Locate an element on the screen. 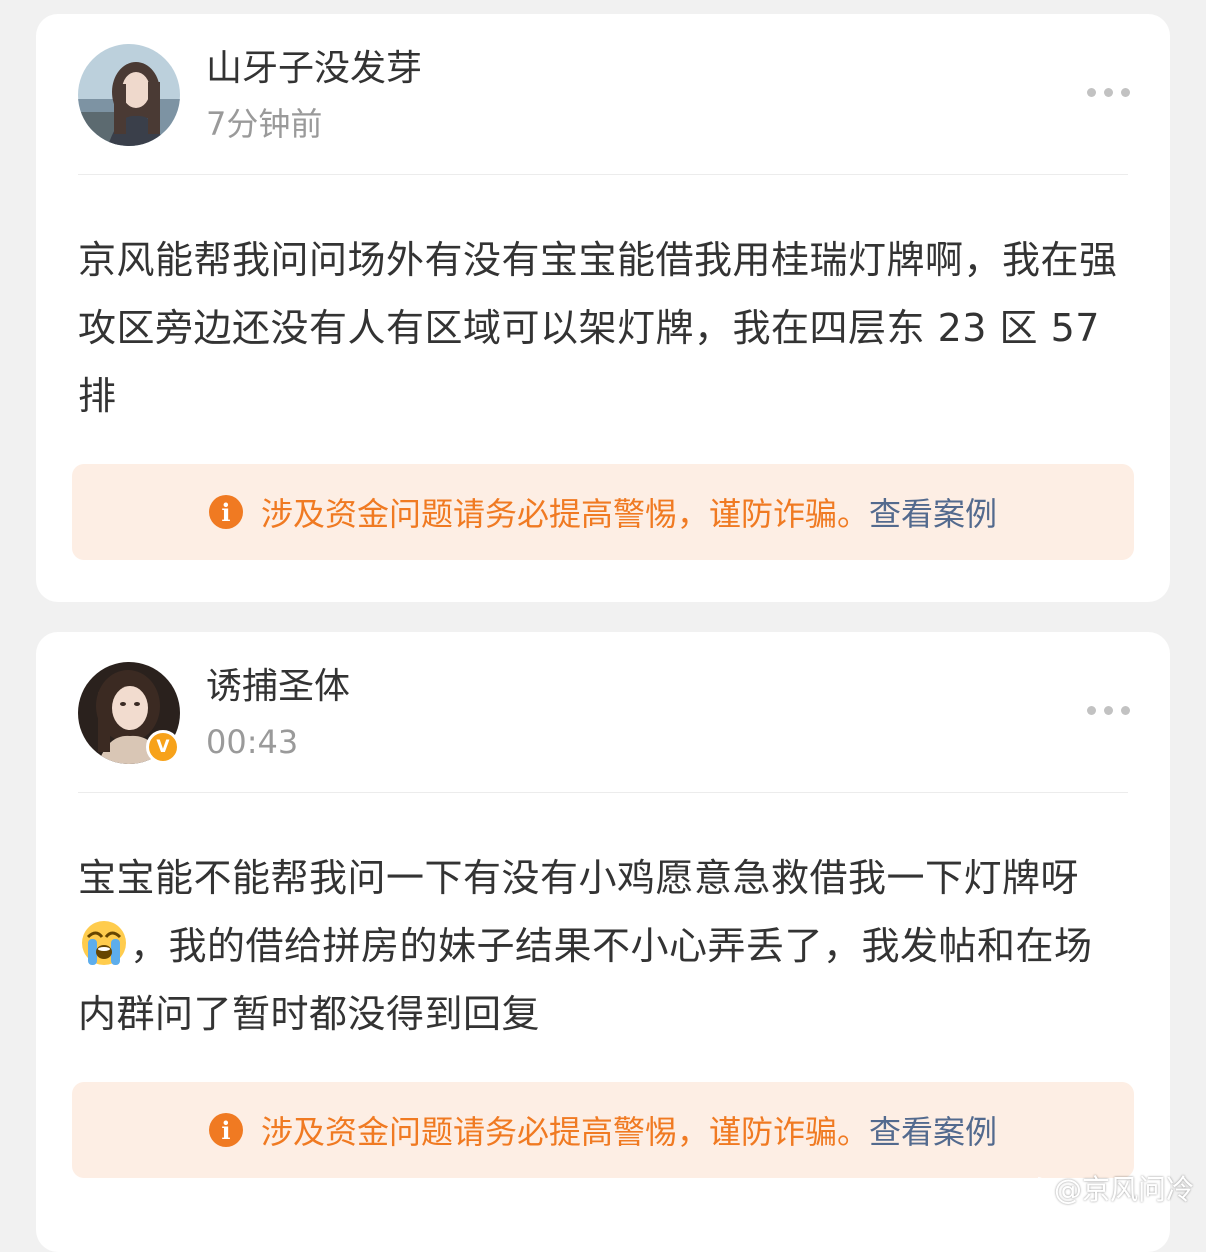  post-content-part: 宝宝能不能帮我问一下有没有小鸡愿意急救借我一下灯牌呀 is located at coordinates (579, 878).